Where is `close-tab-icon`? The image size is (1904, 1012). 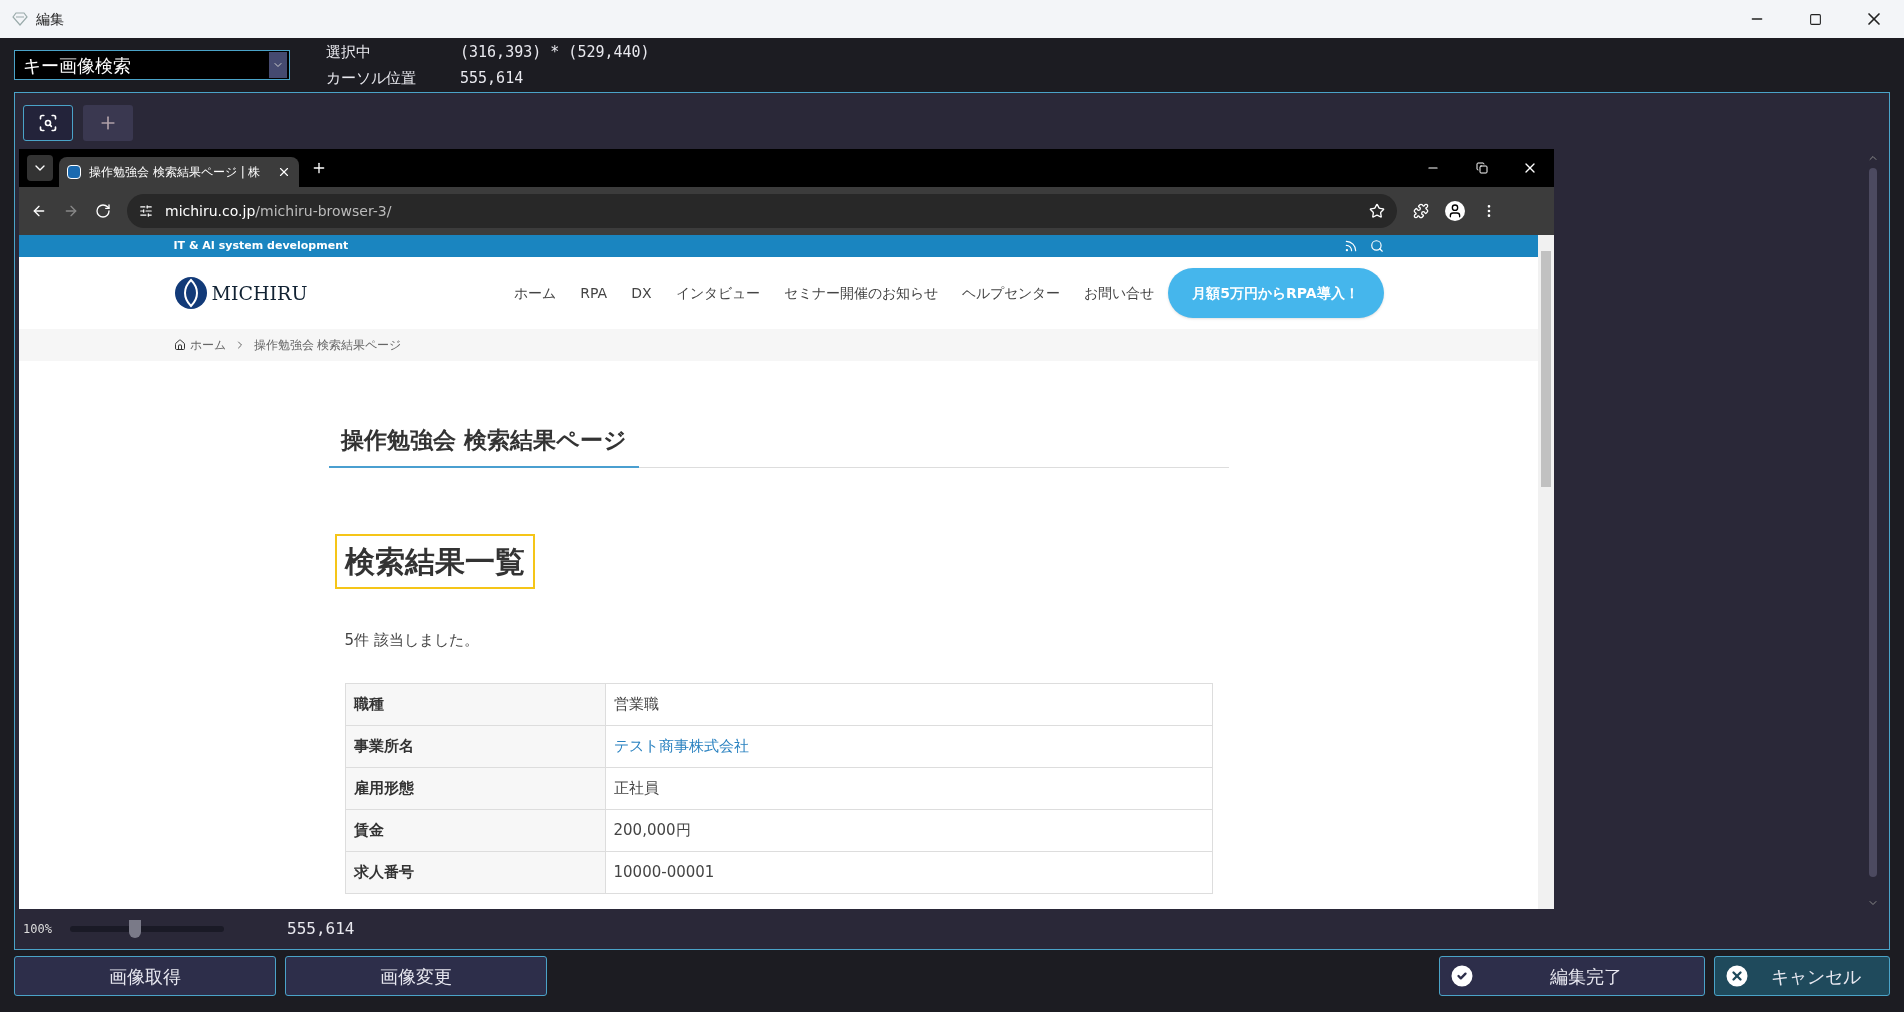 close-tab-icon is located at coordinates (284, 172).